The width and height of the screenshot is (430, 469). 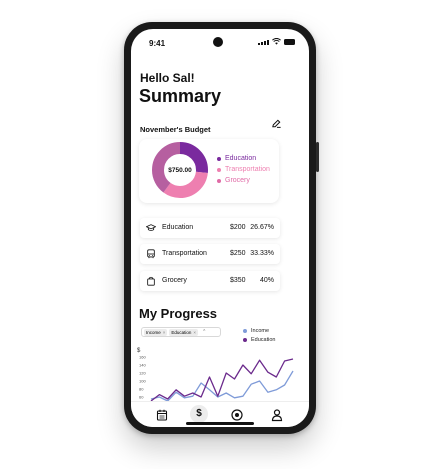 I want to click on status-bar: 9:41, so click(x=220, y=42).